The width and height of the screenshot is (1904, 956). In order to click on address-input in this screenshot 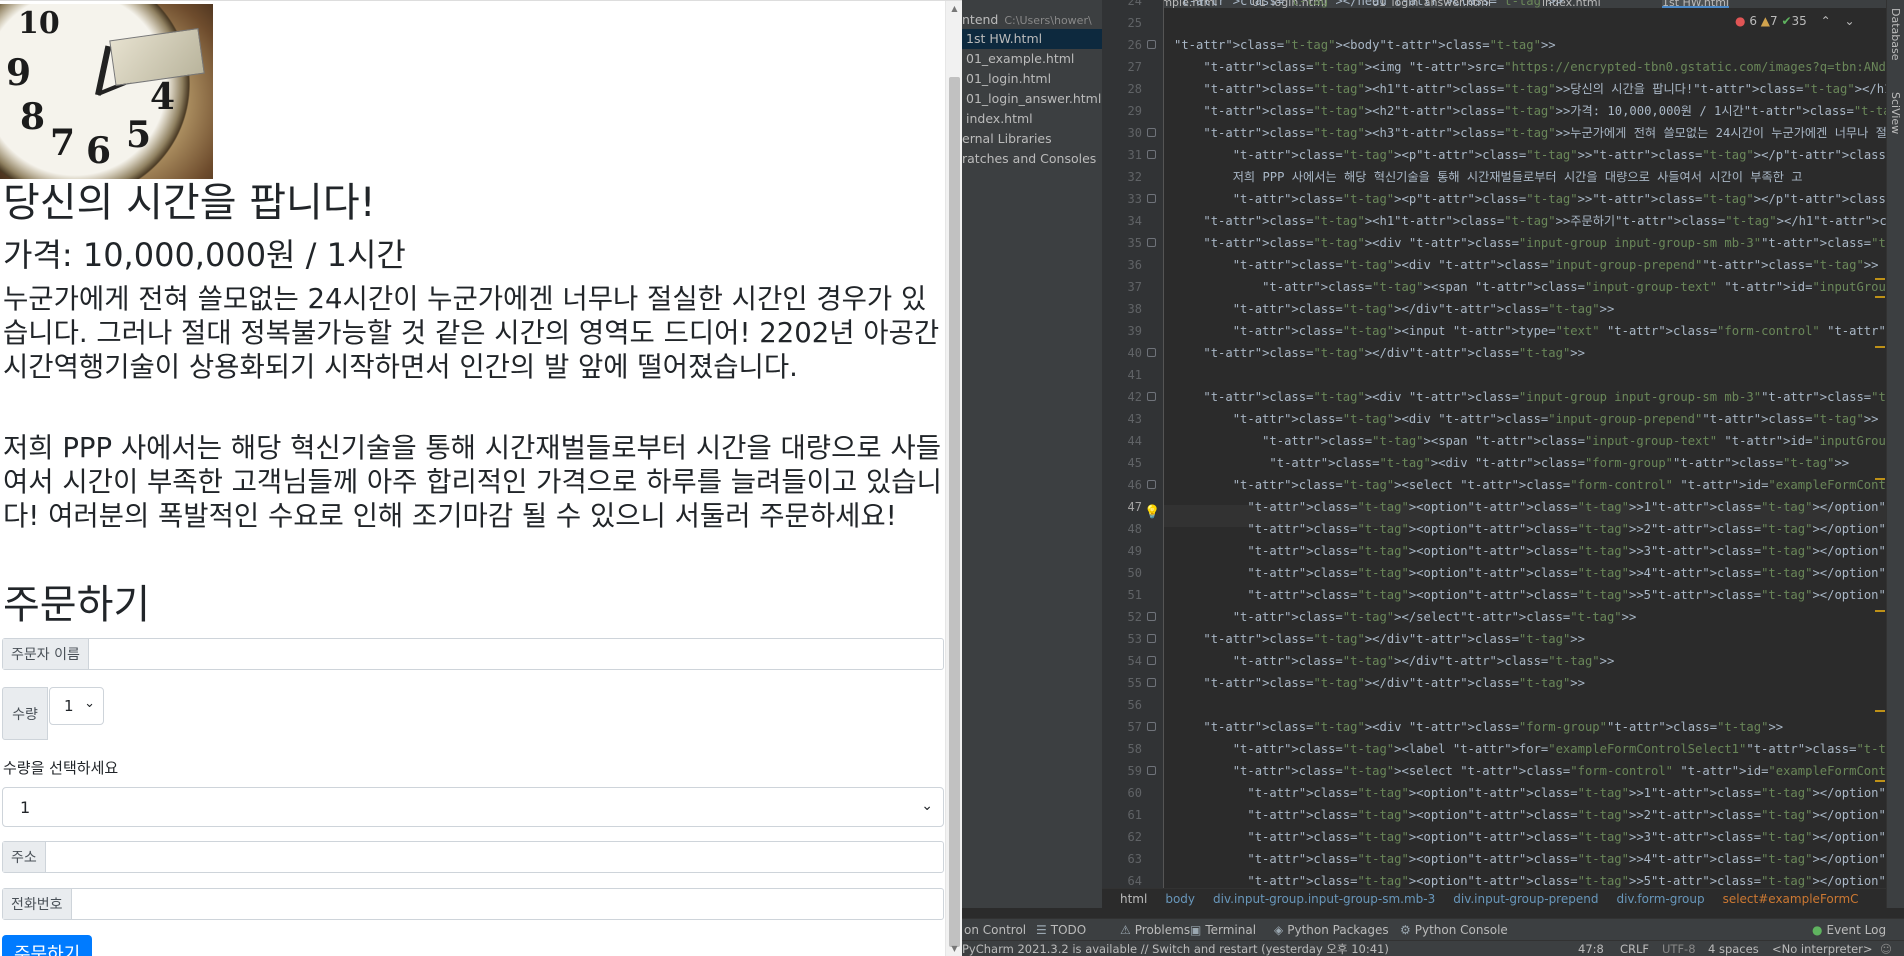, I will do `click(494, 857)`.